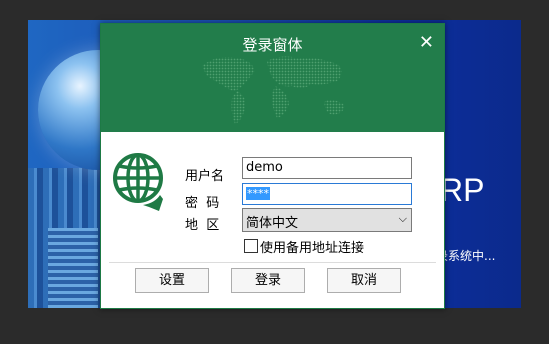 The width and height of the screenshot is (549, 344). Describe the element at coordinates (402, 218) in the screenshot. I see `chevron-down-icon: ⌵` at that location.